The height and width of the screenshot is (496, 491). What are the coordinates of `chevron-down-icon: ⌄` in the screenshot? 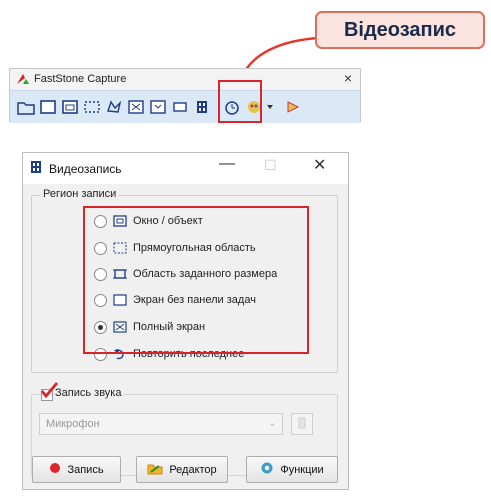 It's located at (272, 423).